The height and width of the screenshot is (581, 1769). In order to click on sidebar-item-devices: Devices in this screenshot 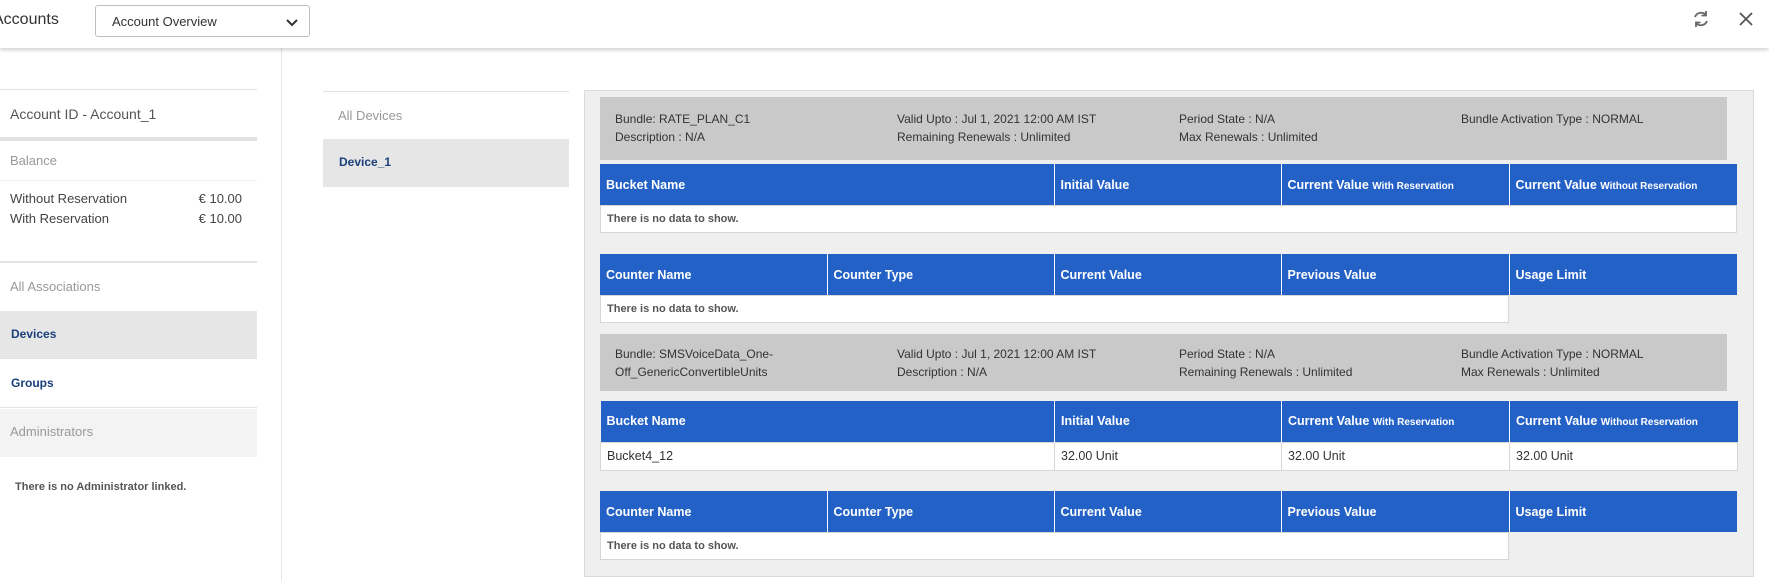, I will do `click(128, 335)`.